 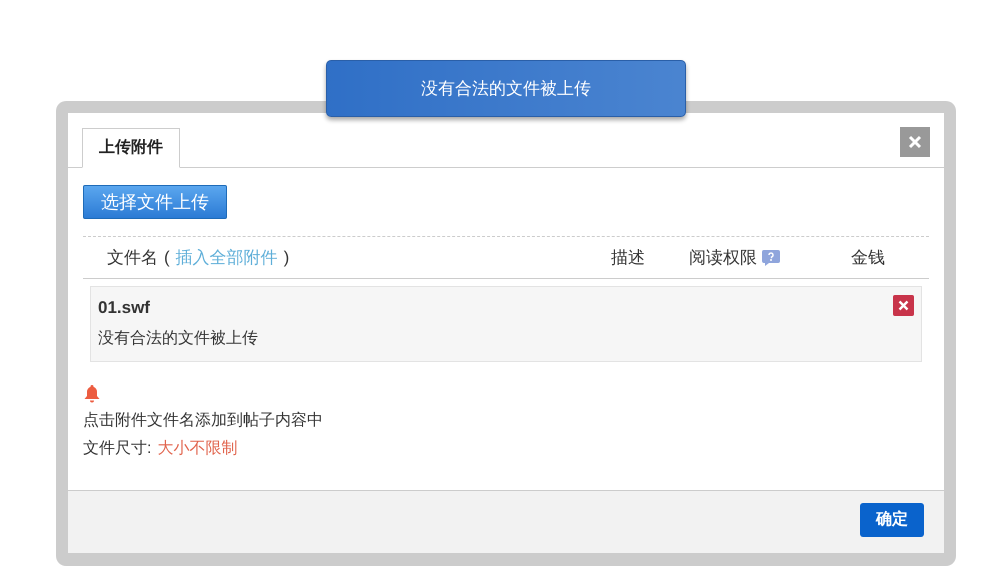 What do you see at coordinates (92, 393) in the screenshot?
I see `bell-icon` at bounding box center [92, 393].